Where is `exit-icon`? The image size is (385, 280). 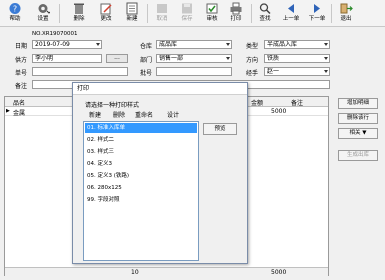
exit-icon is located at coordinates (346, 8).